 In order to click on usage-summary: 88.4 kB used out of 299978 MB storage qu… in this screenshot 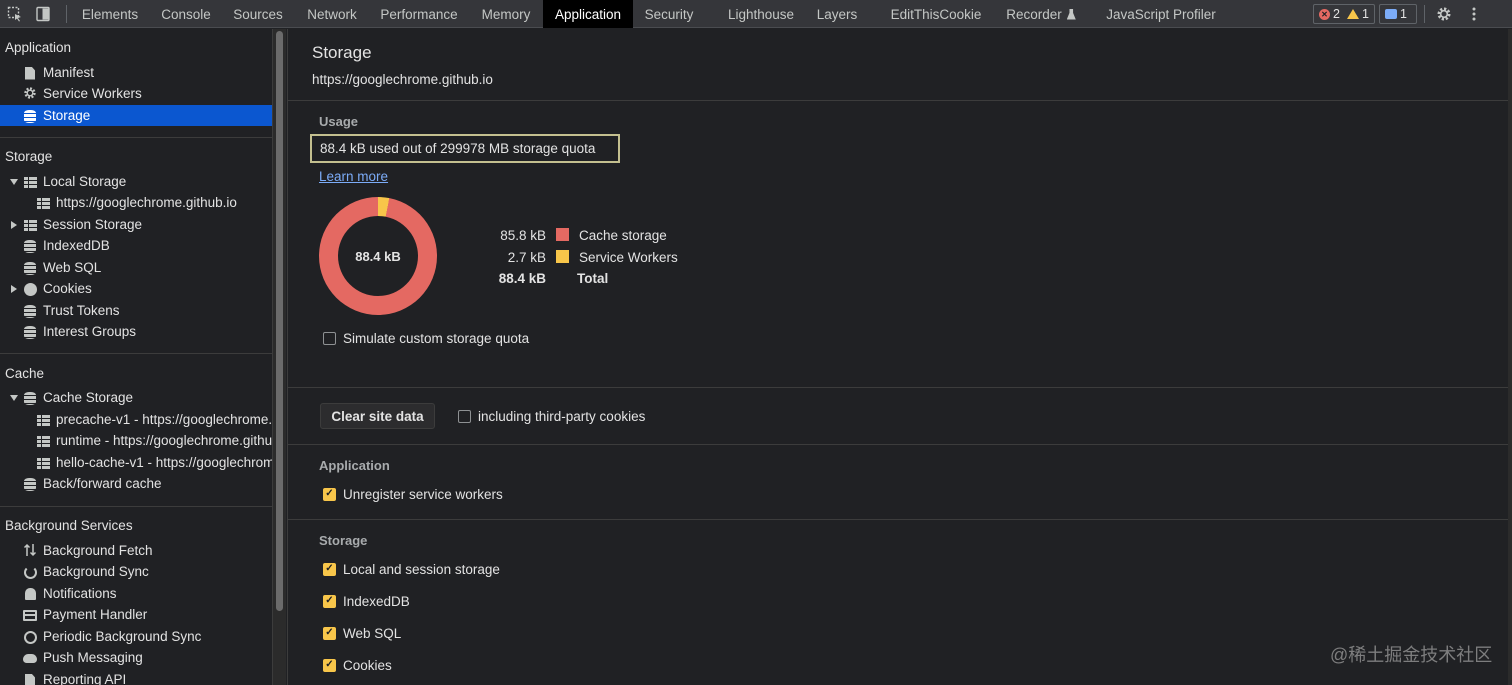, I will do `click(465, 148)`.